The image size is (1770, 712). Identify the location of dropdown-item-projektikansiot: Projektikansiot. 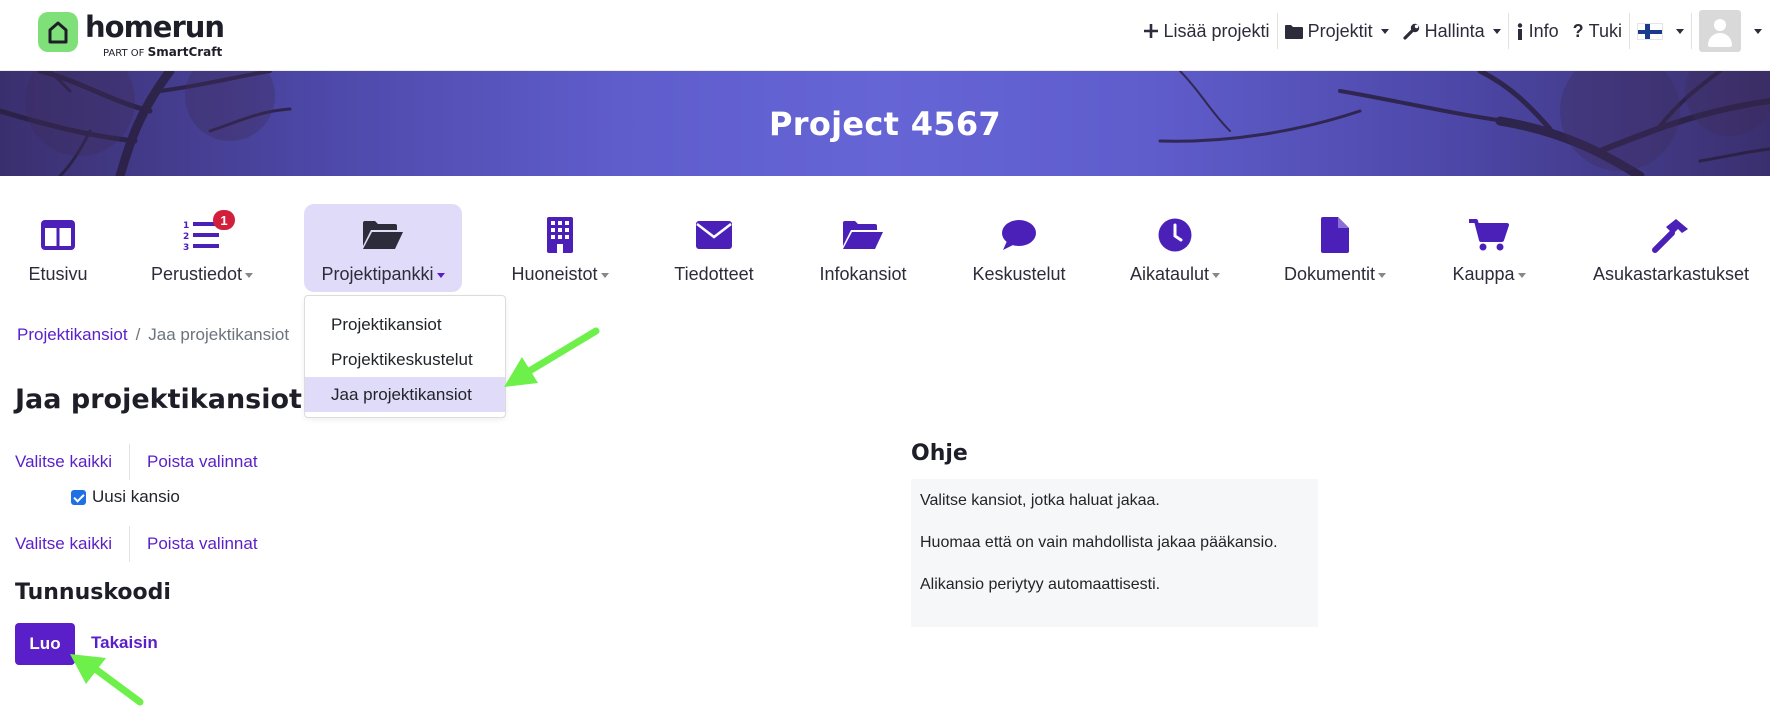
(405, 324).